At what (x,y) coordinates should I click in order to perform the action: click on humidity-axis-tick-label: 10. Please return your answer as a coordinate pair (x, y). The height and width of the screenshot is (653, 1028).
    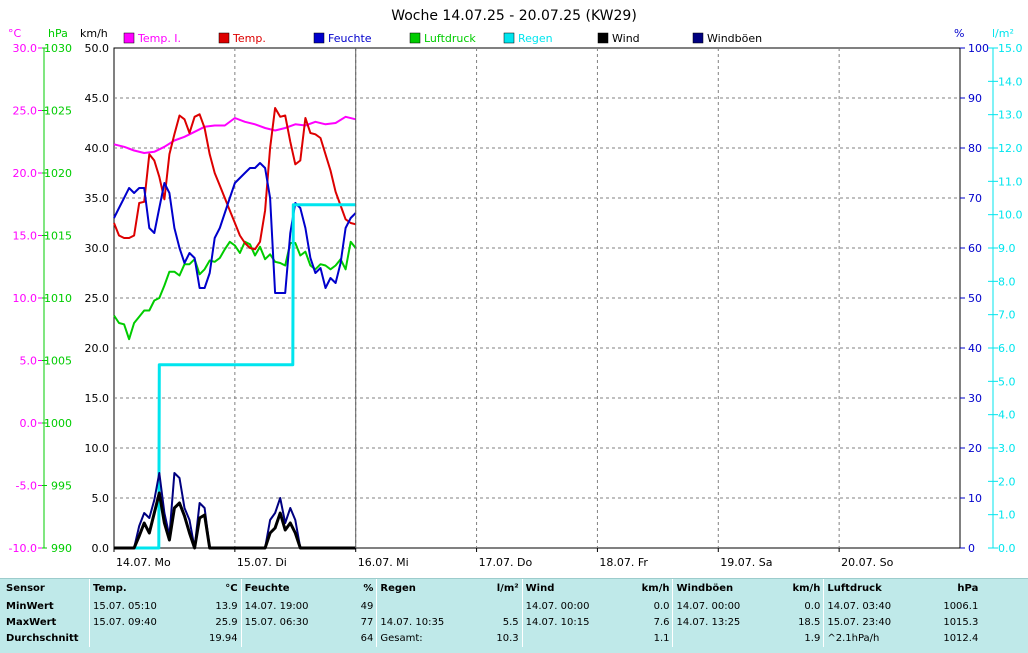
    Looking at the image, I should click on (975, 498).